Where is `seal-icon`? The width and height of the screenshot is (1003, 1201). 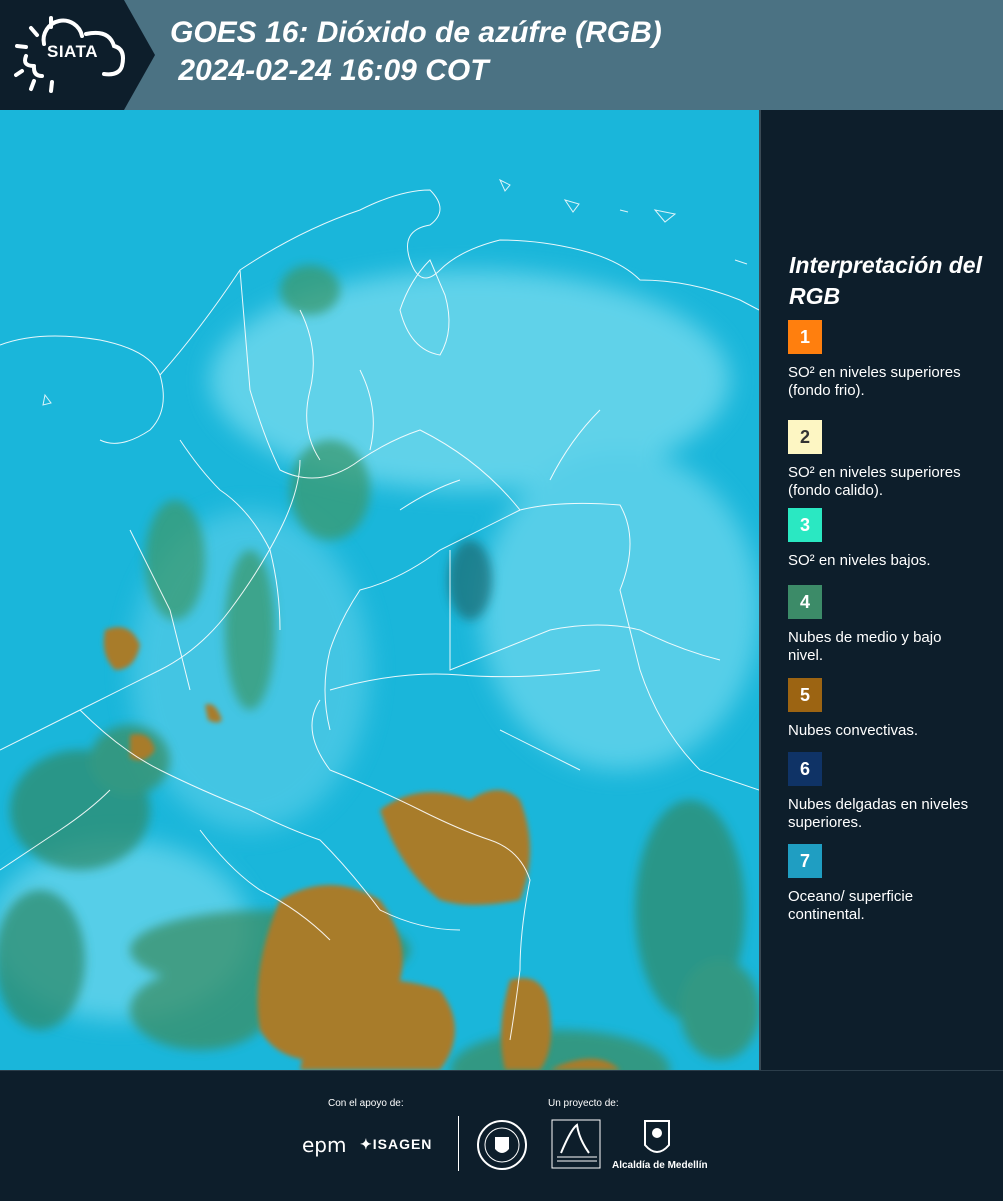
seal-icon is located at coordinates (502, 1145).